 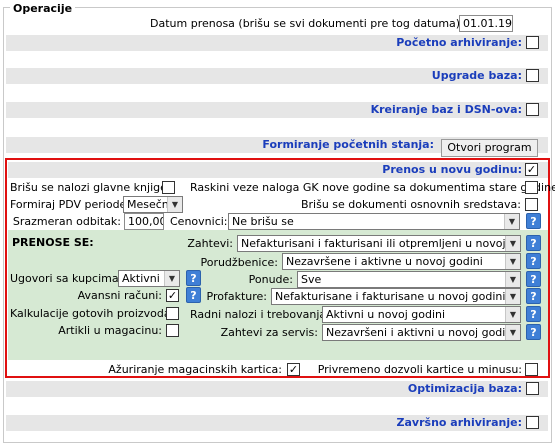 I want to click on cenovnici-value: Ne brišu se, so click(x=263, y=221).